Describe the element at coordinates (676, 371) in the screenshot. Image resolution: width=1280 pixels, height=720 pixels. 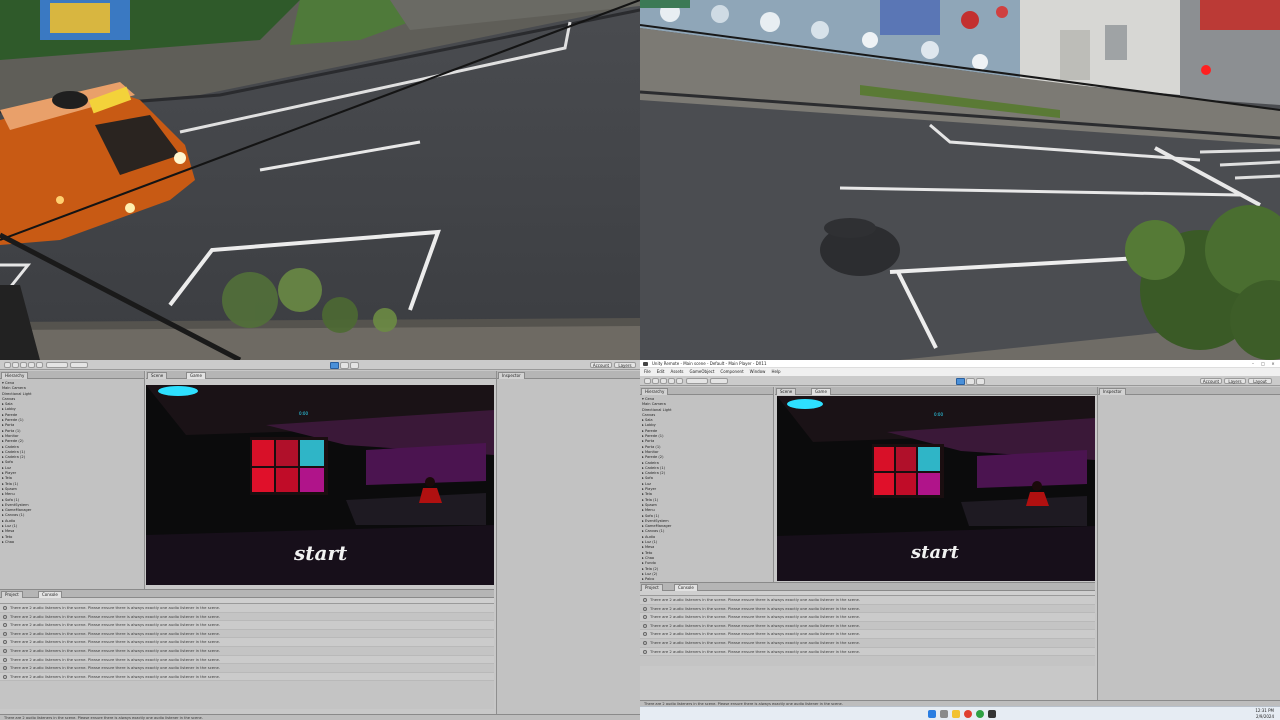
I see `menu-item-assets: Assets` at that location.